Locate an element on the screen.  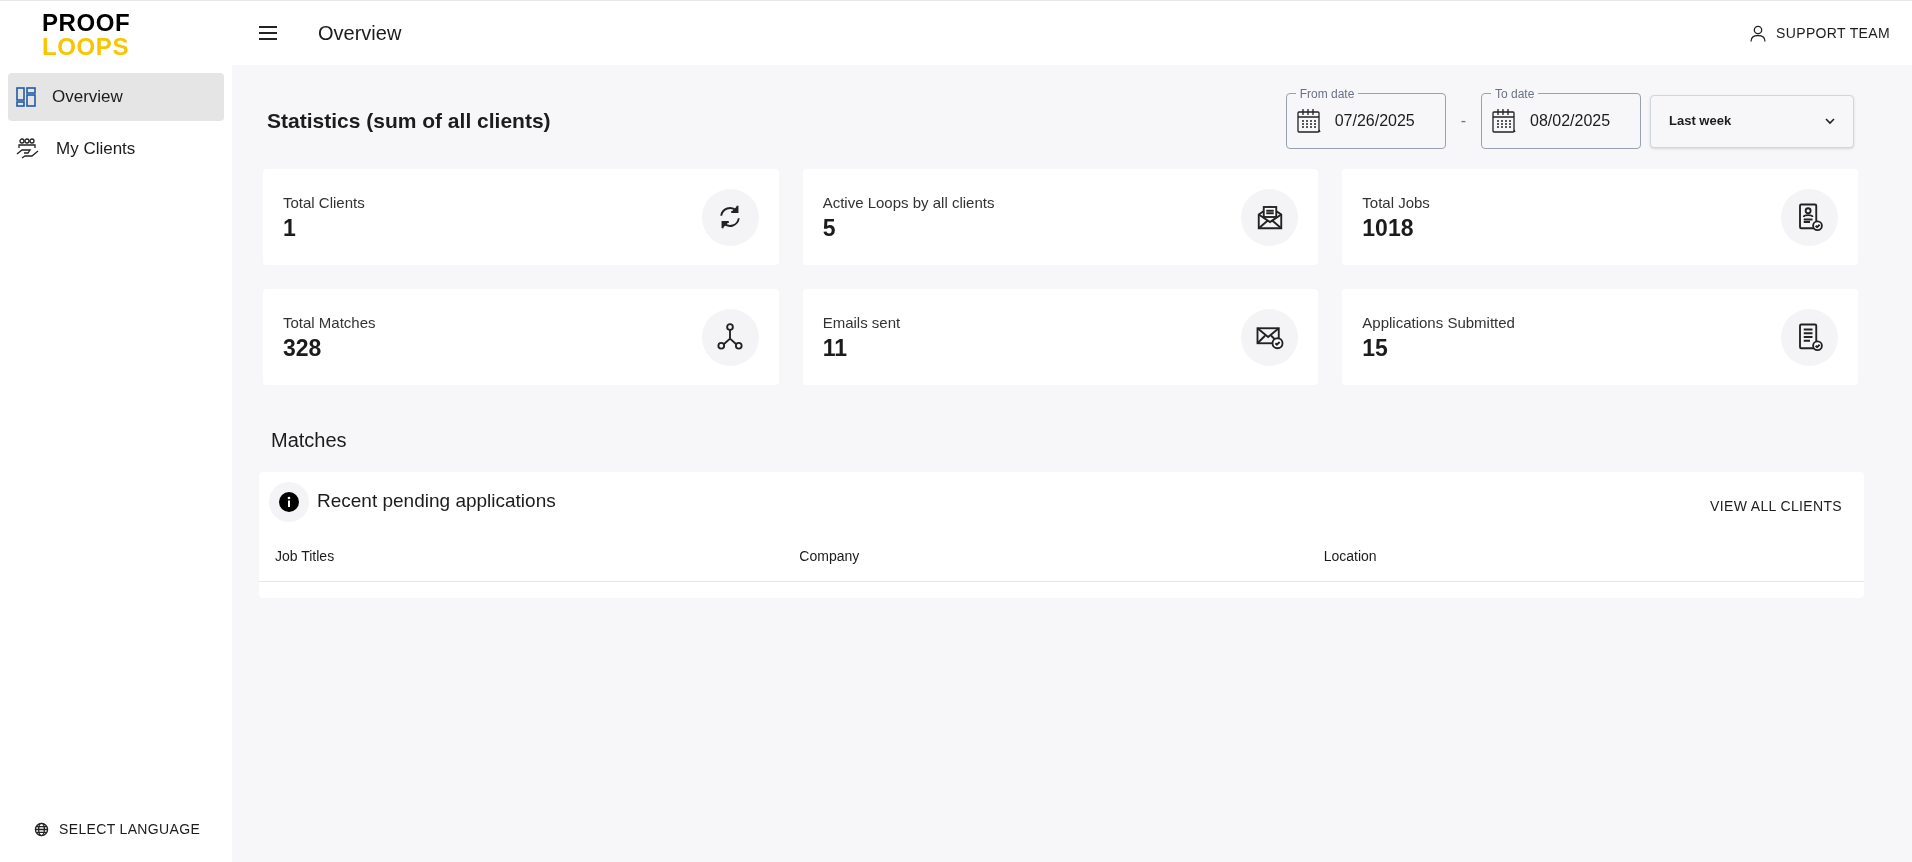
stat-value: 1018 is located at coordinates (1388, 228).